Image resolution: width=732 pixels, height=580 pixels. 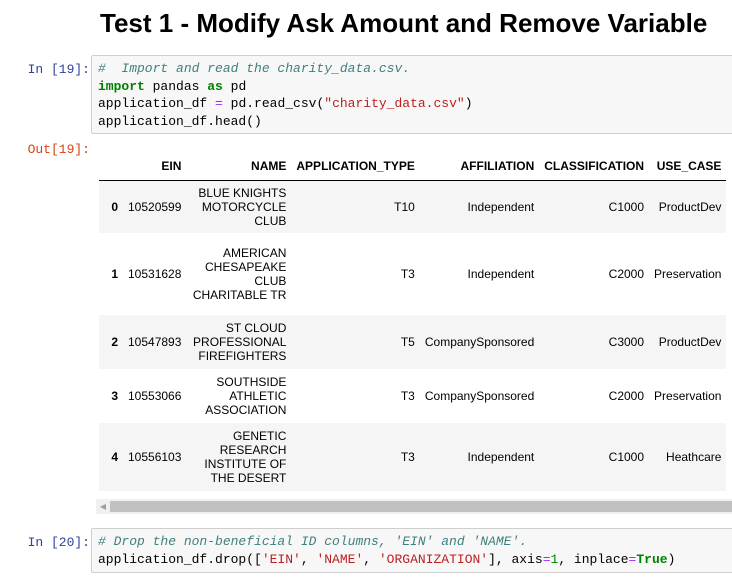 What do you see at coordinates (155, 206) in the screenshot?
I see `ein-cell: 10520599` at bounding box center [155, 206].